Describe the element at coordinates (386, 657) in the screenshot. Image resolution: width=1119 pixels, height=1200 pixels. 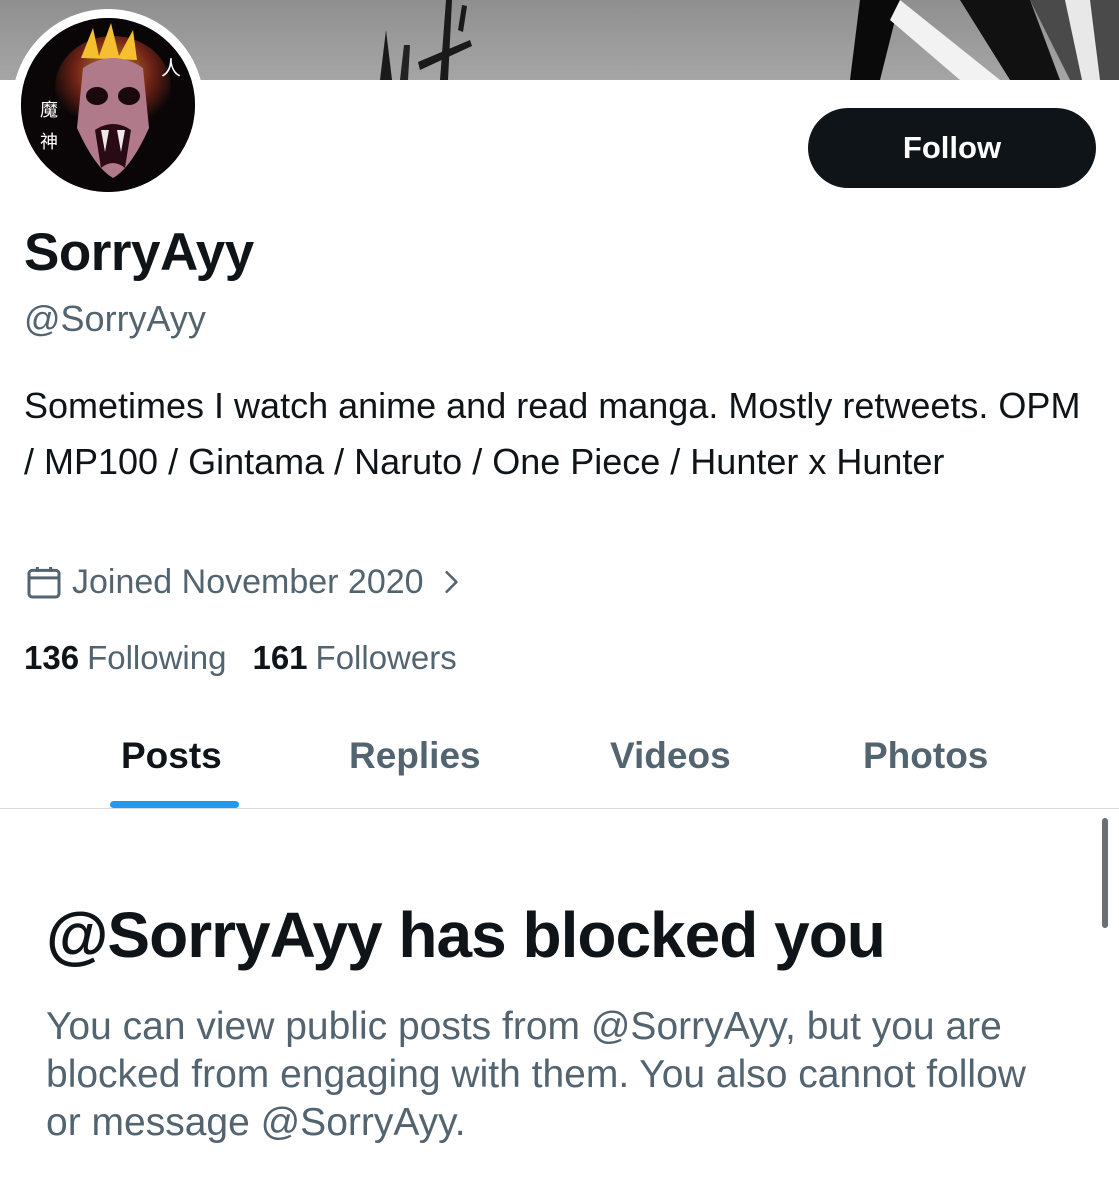
I see `followers-label: Followers` at that location.